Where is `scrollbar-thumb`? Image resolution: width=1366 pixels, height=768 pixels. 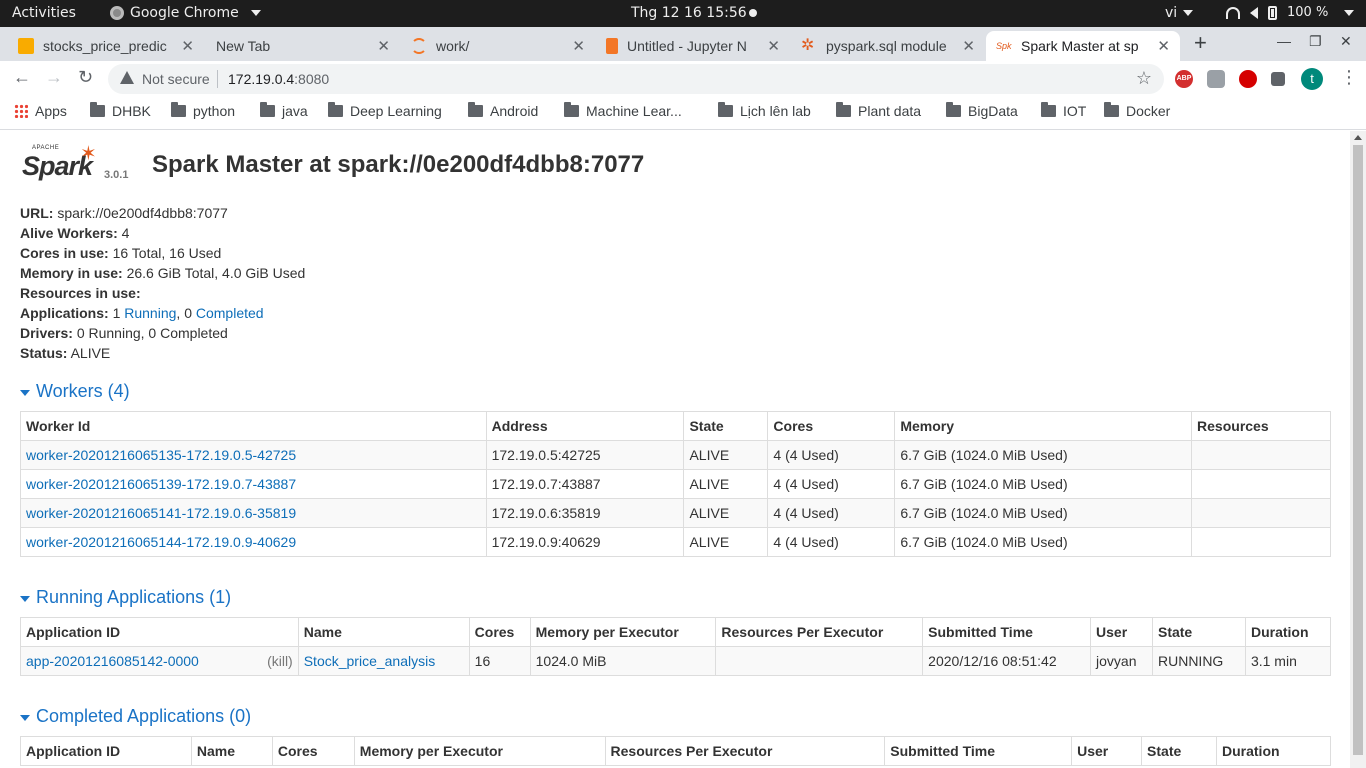
scrollbar-thumb is located at coordinates (1358, 450).